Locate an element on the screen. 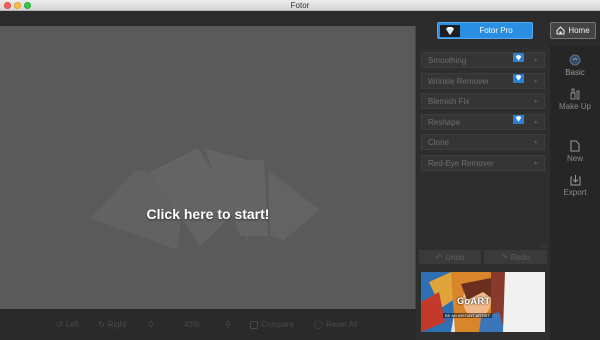 This screenshot has height=340, width=600. ad-title: GoART is located at coordinates (474, 301).